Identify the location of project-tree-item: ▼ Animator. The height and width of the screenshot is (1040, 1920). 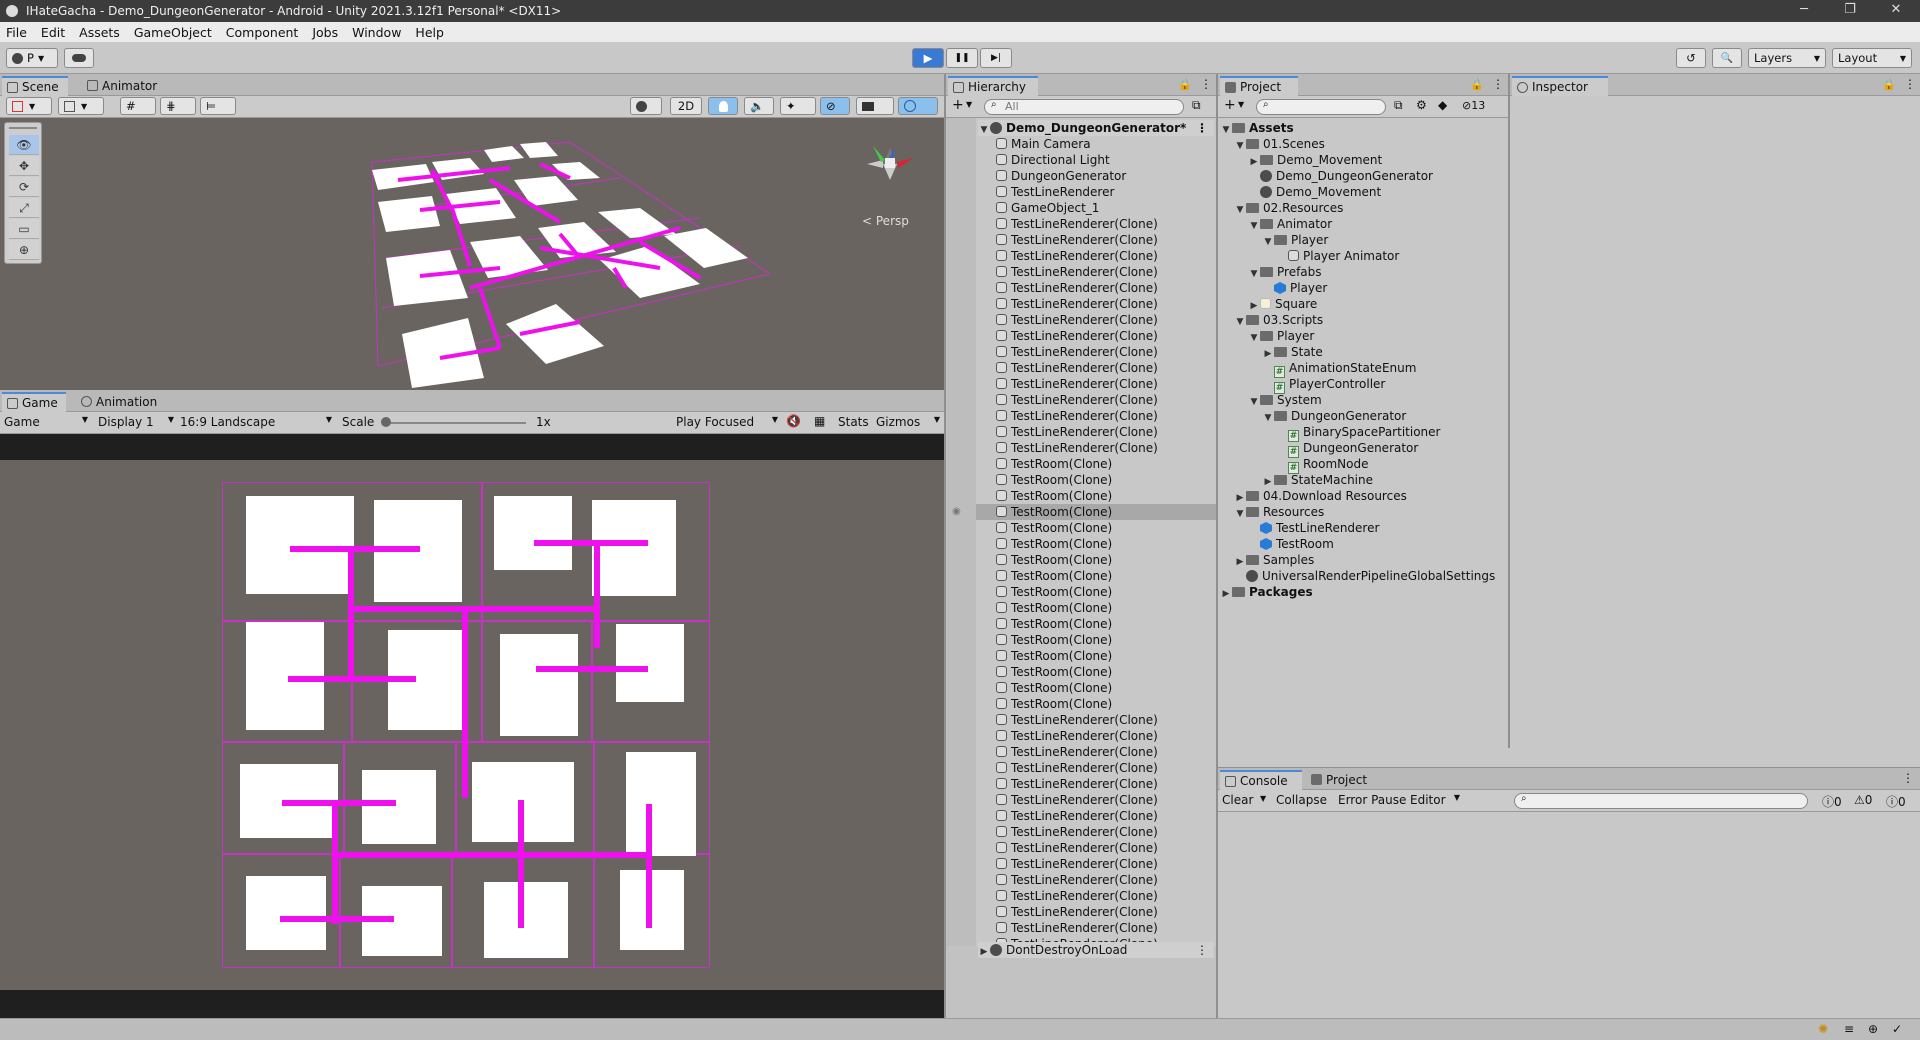
(1275, 224).